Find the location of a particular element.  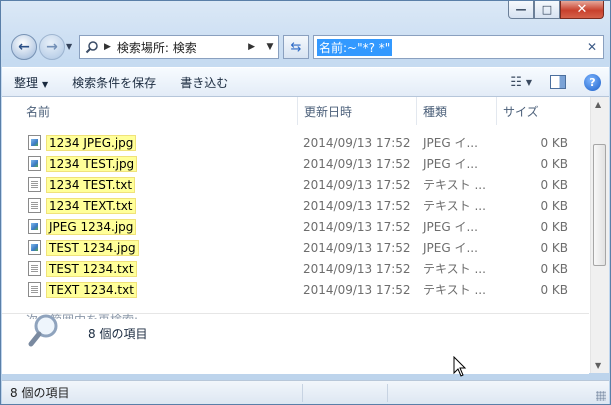

file-name-text: 1234 TEST.txt is located at coordinates (91, 184).